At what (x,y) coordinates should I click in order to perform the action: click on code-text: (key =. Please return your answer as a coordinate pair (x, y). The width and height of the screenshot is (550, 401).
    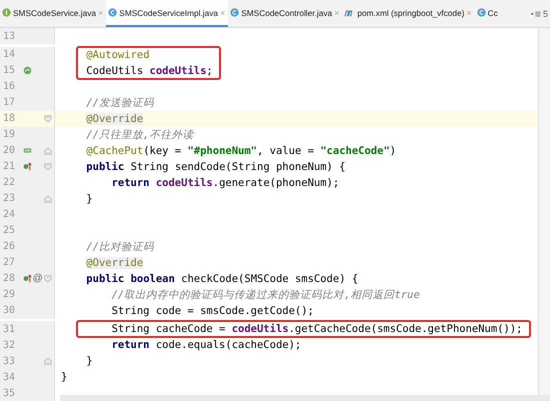
    Looking at the image, I should click on (162, 150).